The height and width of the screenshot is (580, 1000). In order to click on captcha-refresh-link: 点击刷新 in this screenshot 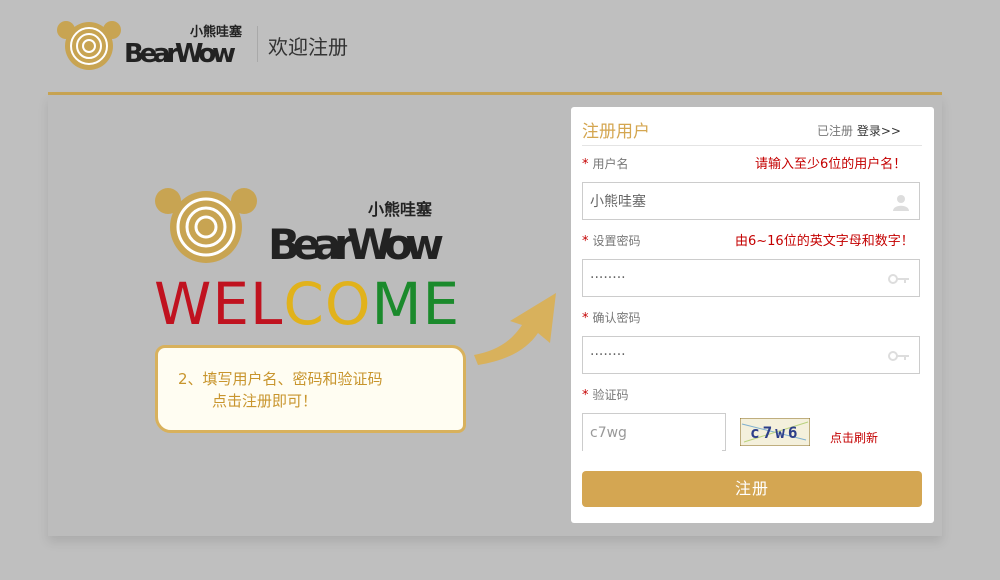, I will do `click(854, 437)`.